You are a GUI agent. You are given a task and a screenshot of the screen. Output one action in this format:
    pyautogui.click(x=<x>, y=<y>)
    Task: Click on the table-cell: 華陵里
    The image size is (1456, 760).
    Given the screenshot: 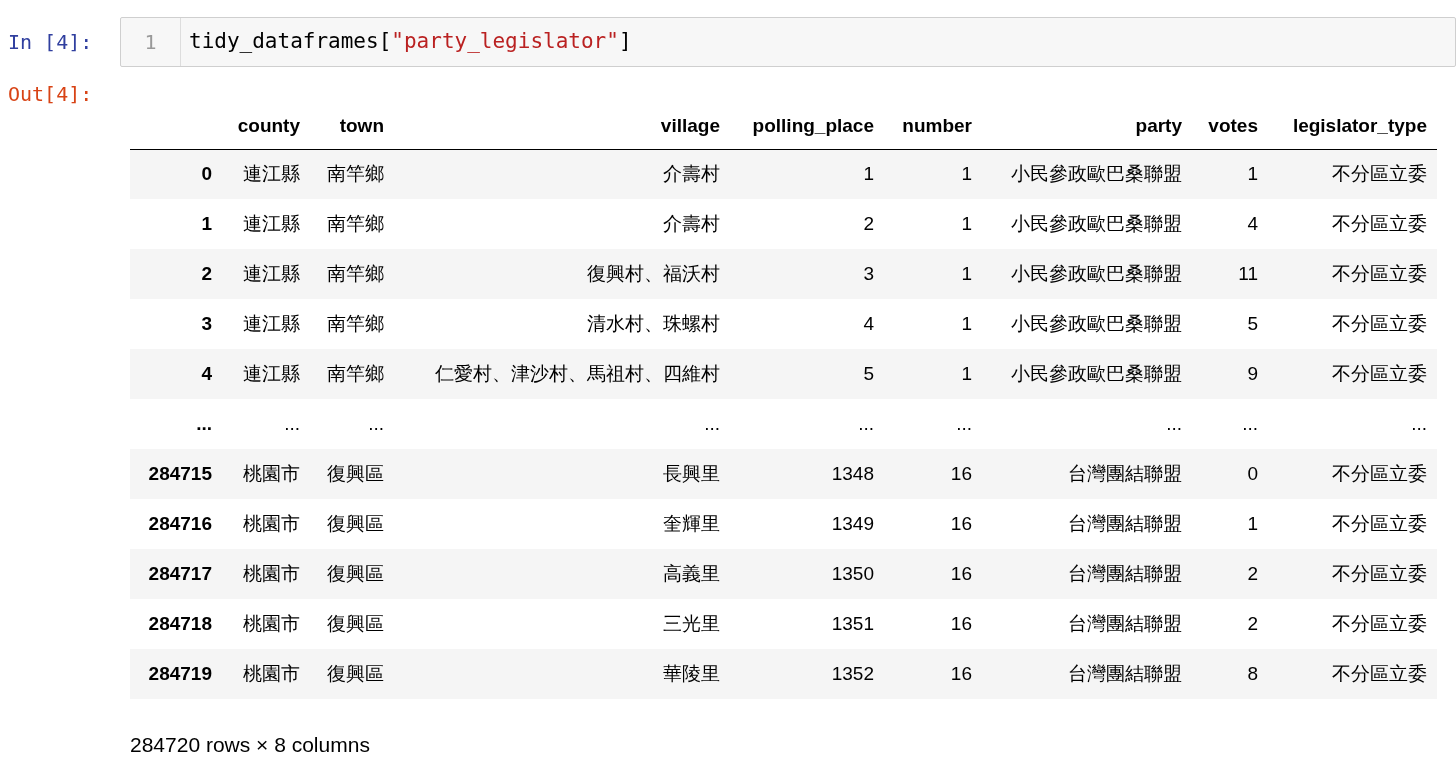 What is the action you would take?
    pyautogui.click(x=562, y=674)
    